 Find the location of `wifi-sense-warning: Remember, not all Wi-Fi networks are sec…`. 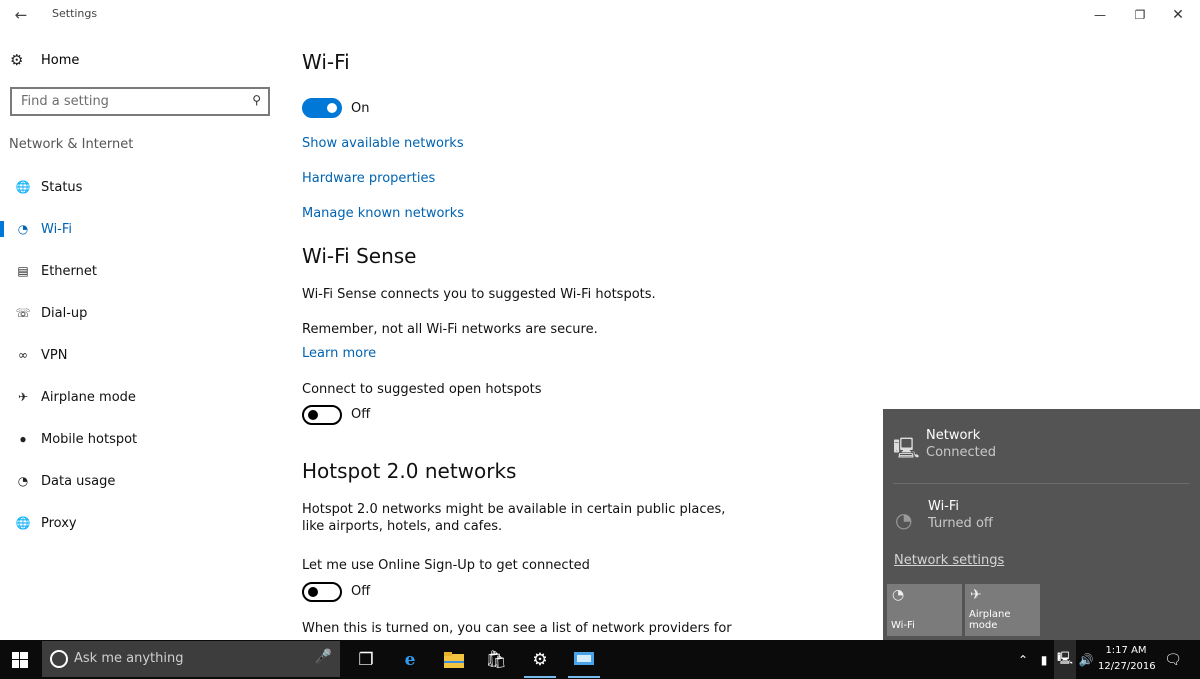

wifi-sense-warning: Remember, not all Wi-Fi networks are sec… is located at coordinates (450, 329).